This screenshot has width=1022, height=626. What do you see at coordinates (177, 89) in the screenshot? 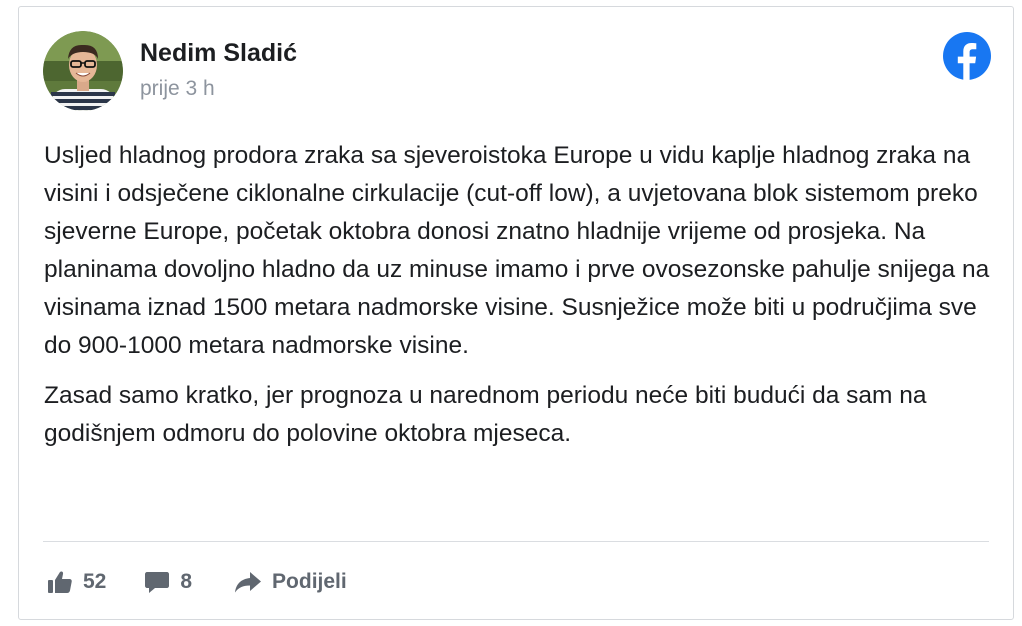
I see `post-timestamp: prije 3 h` at bounding box center [177, 89].